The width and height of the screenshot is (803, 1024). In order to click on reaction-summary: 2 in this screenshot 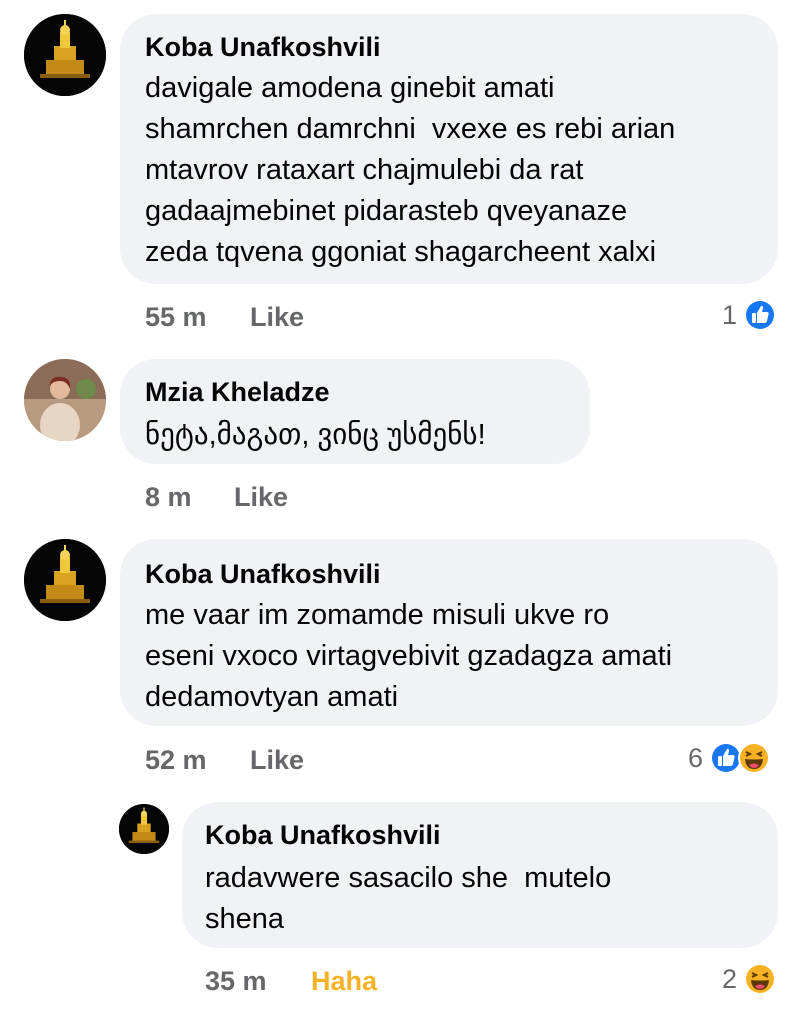, I will do `click(749, 979)`.